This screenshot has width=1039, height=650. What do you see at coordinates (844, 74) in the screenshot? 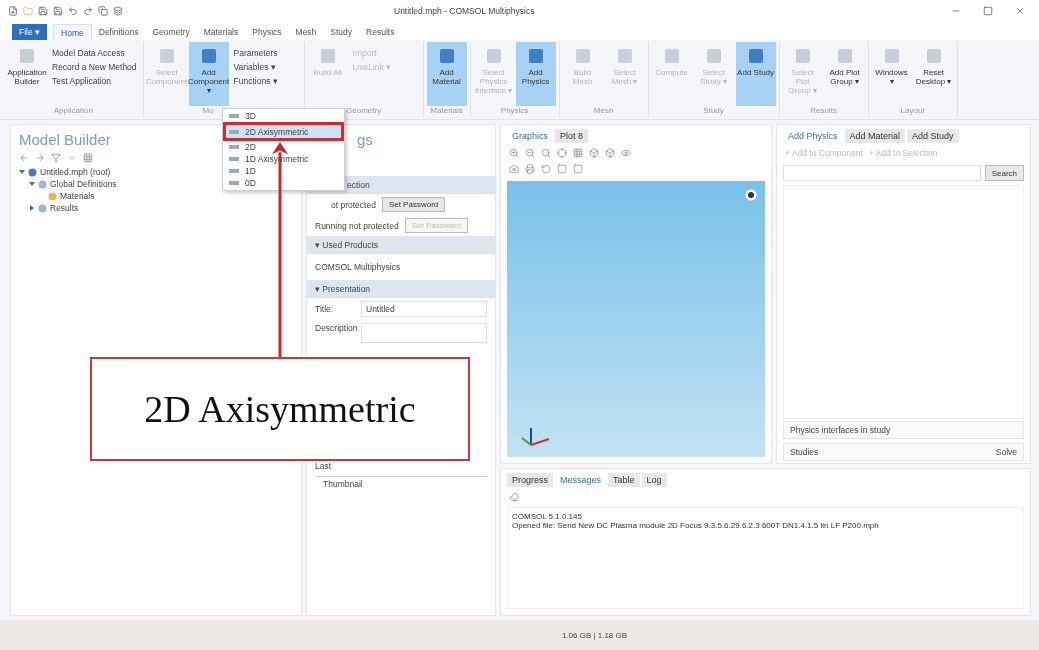
I see `ribbon-button: Add Plot Group ▾` at bounding box center [844, 74].